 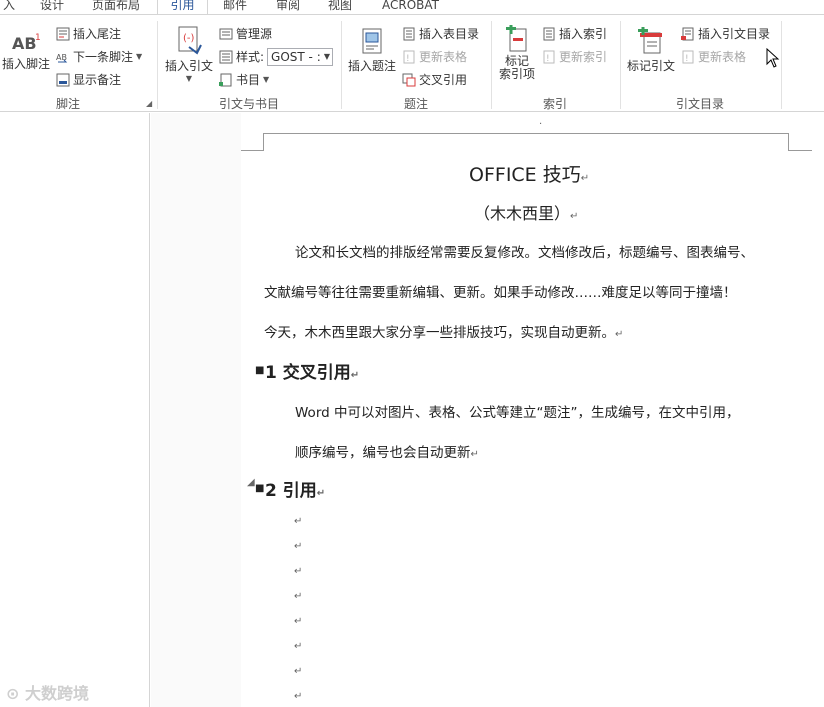 What do you see at coordinates (249, 104) in the screenshot?
I see `citations-group-label: 引文与书目` at bounding box center [249, 104].